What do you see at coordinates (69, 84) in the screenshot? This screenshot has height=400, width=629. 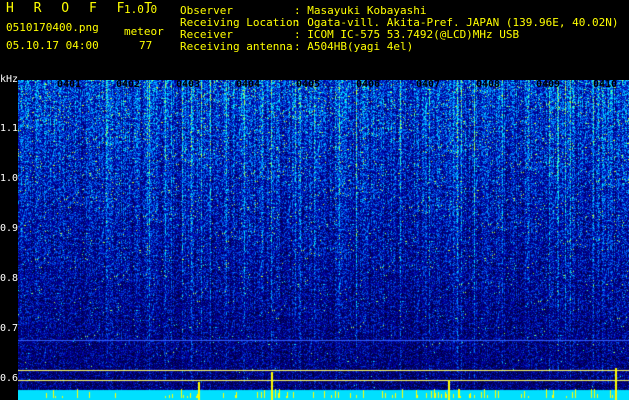 I see `x-tick-label: 0401` at bounding box center [69, 84].